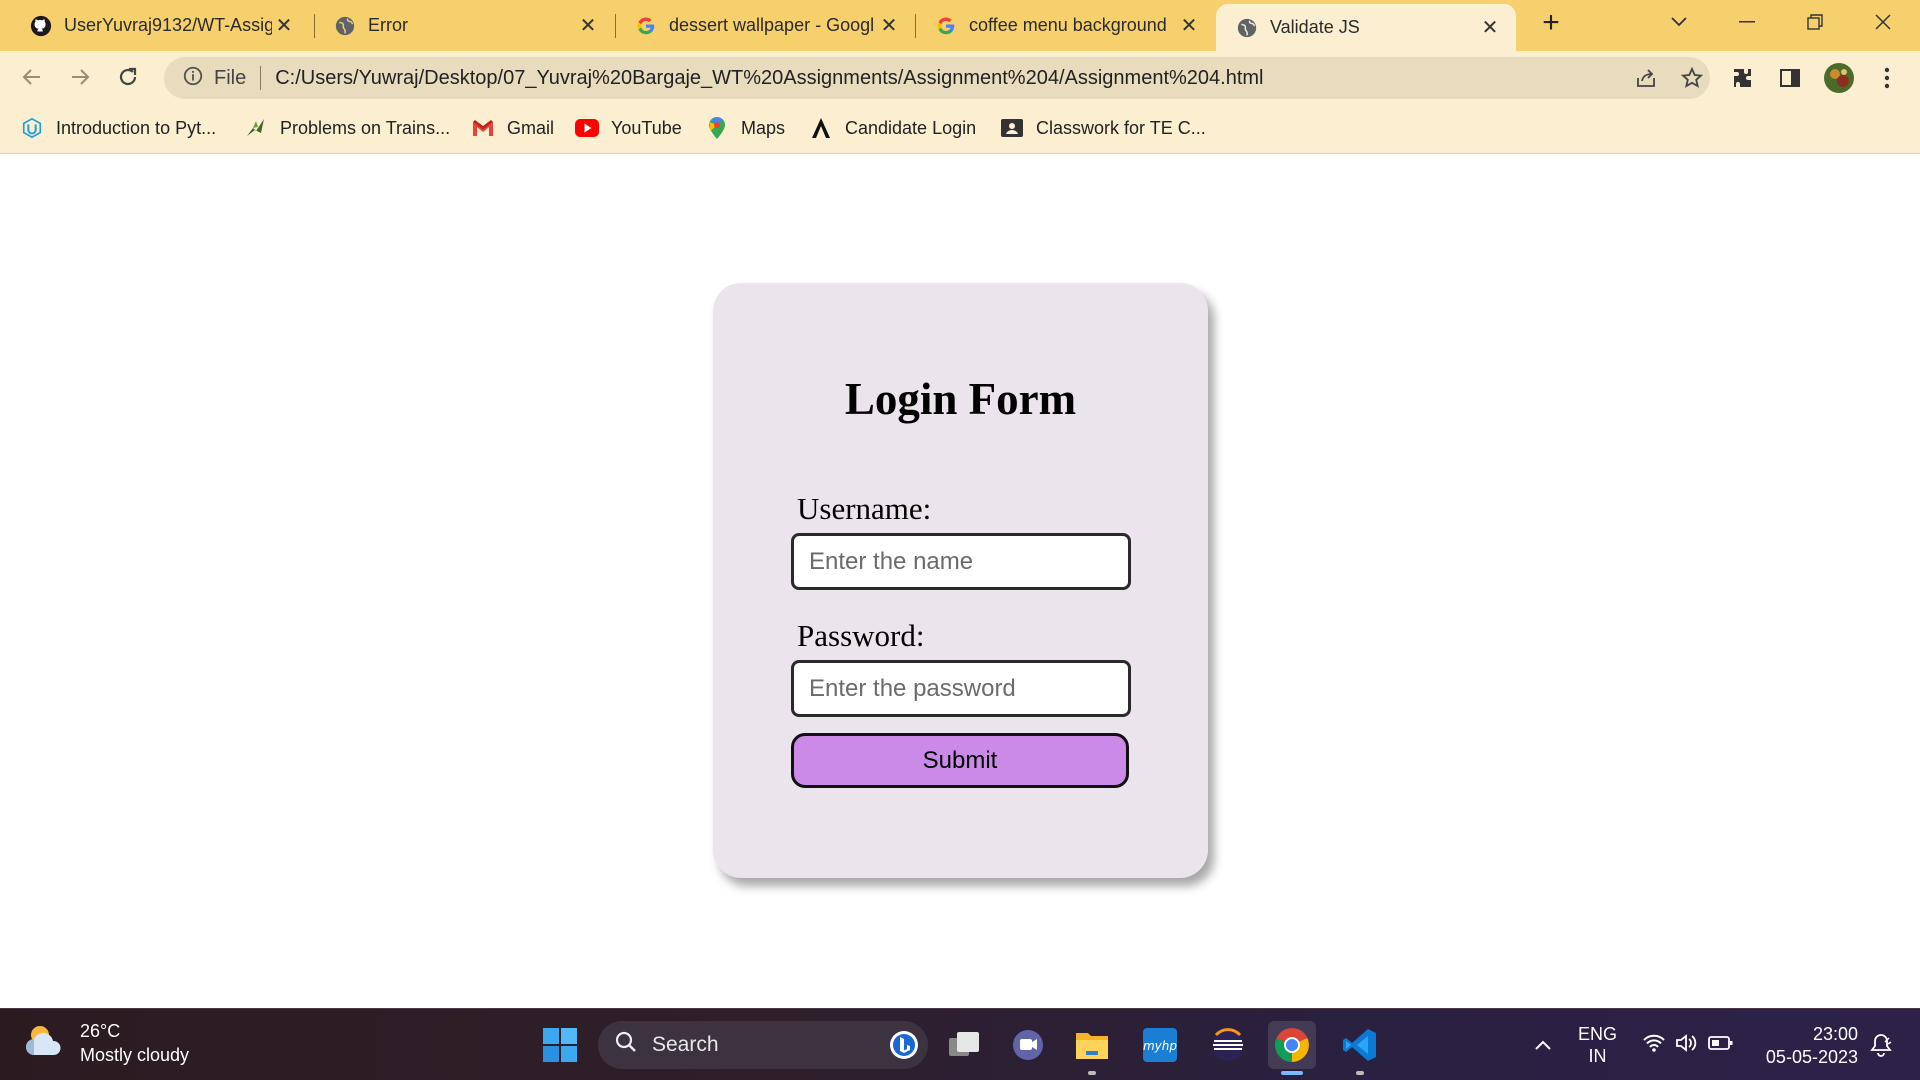 The width and height of the screenshot is (1920, 1080). What do you see at coordinates (32, 128) in the screenshot?
I see `udacity-icon` at bounding box center [32, 128].